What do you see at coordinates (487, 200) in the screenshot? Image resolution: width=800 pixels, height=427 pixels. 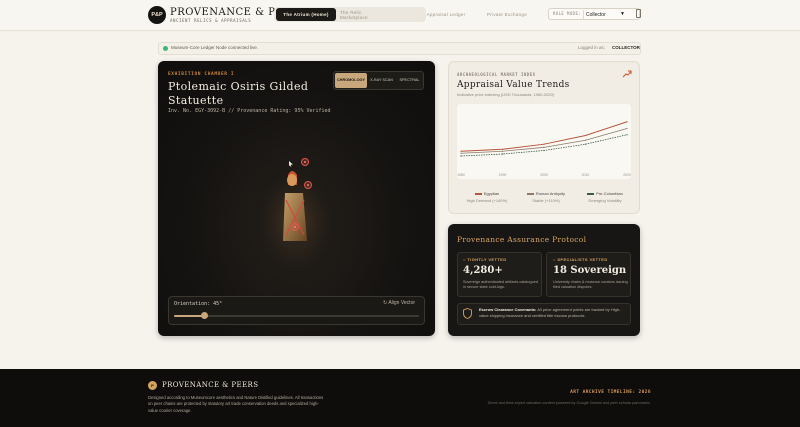 I see `legend-egyptian-note: High Demand (+140%)` at bounding box center [487, 200].